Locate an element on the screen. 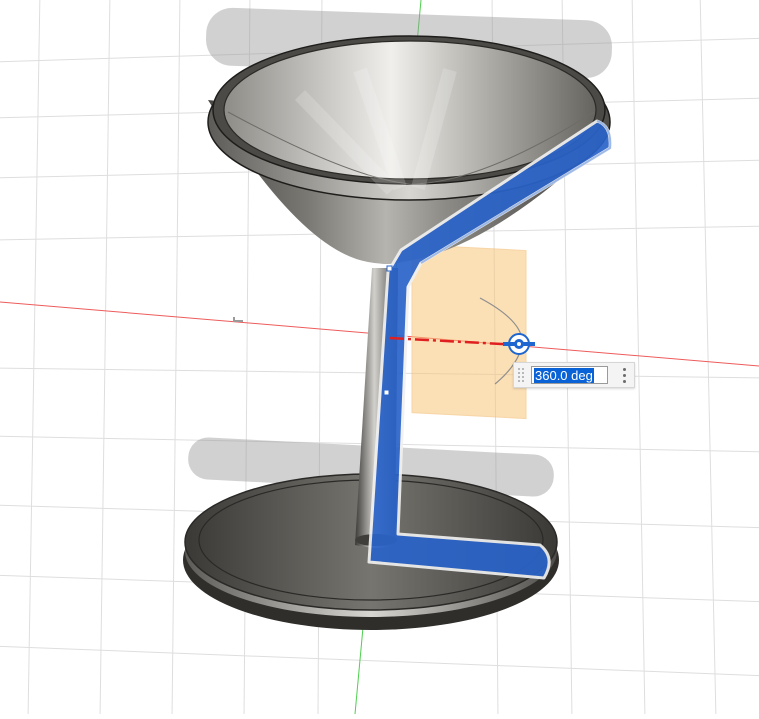 The width and height of the screenshot is (759, 719). sketch-plane is located at coordinates (469, 332).